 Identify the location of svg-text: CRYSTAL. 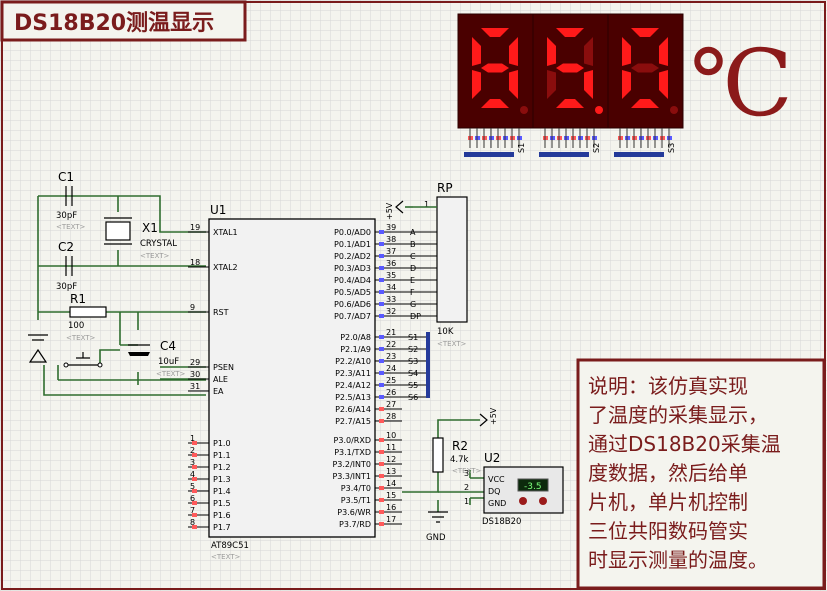
(158, 244).